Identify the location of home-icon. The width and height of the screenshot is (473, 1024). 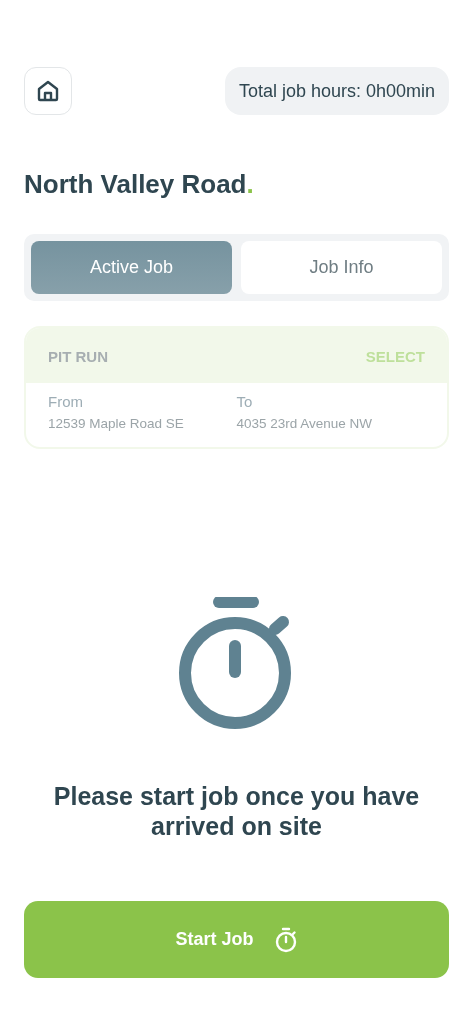
(48, 91).